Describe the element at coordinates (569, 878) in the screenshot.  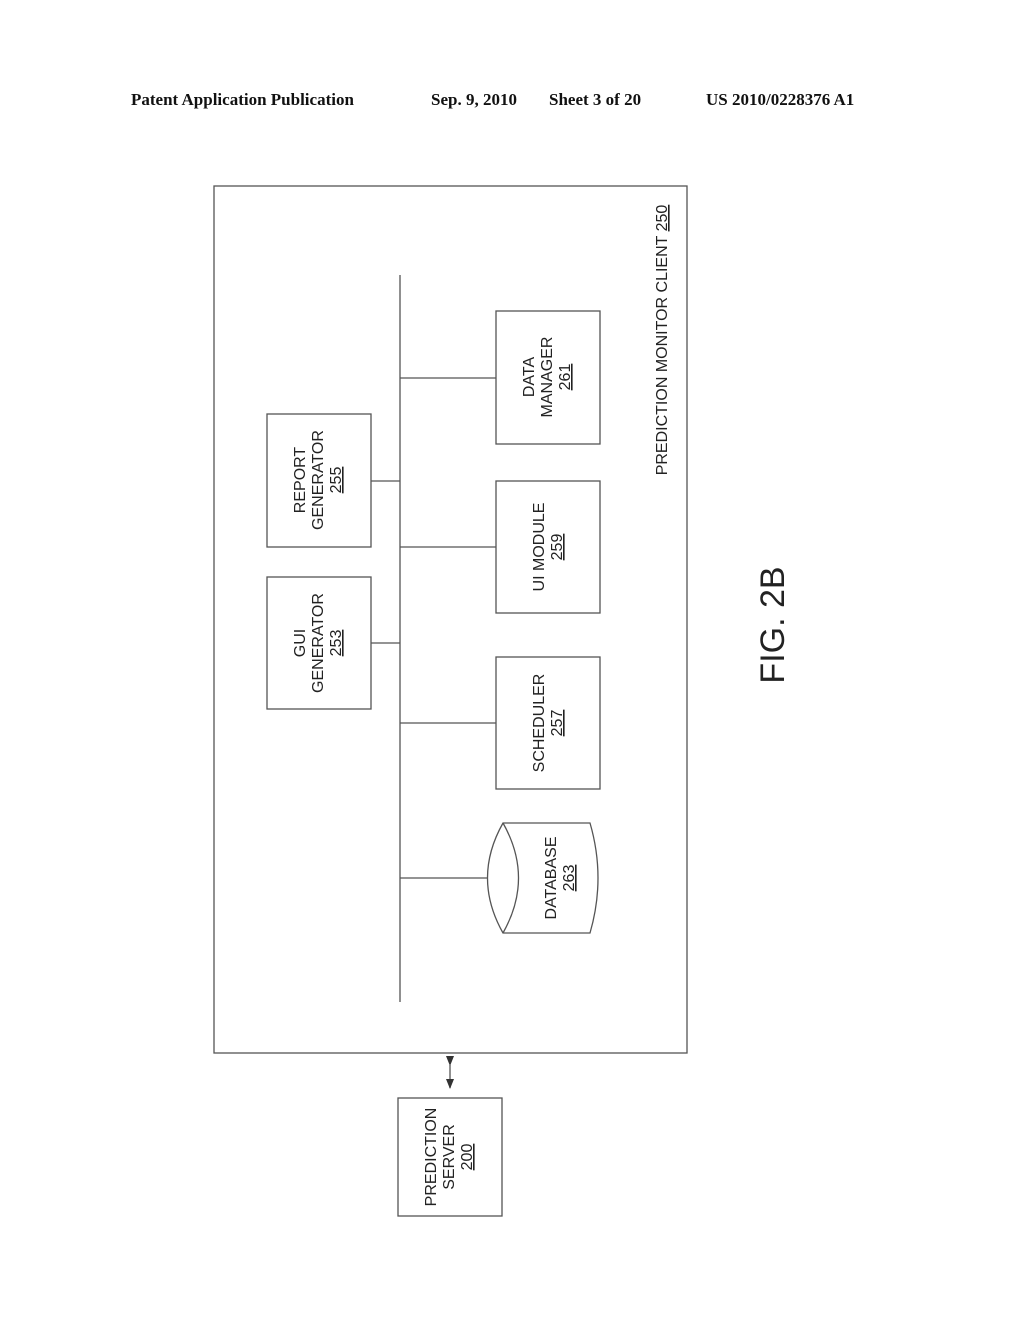
I see `svg-text: 263` at that location.